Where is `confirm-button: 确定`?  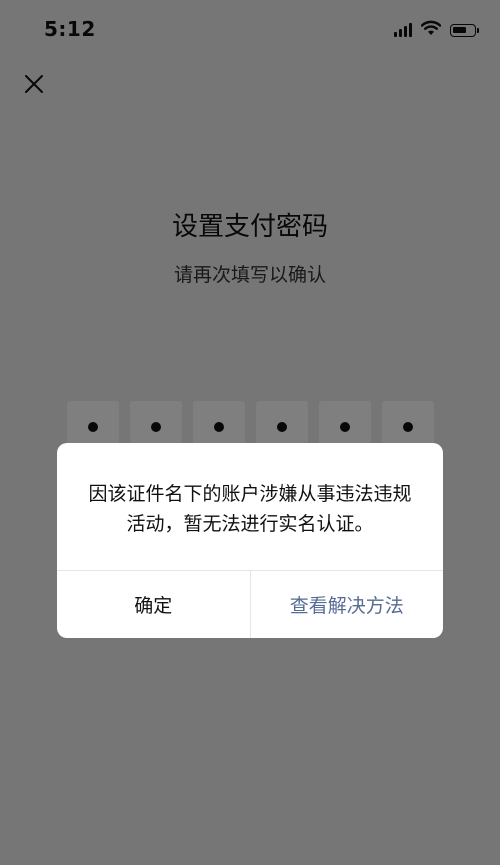
confirm-button: 确定 is located at coordinates (153, 604).